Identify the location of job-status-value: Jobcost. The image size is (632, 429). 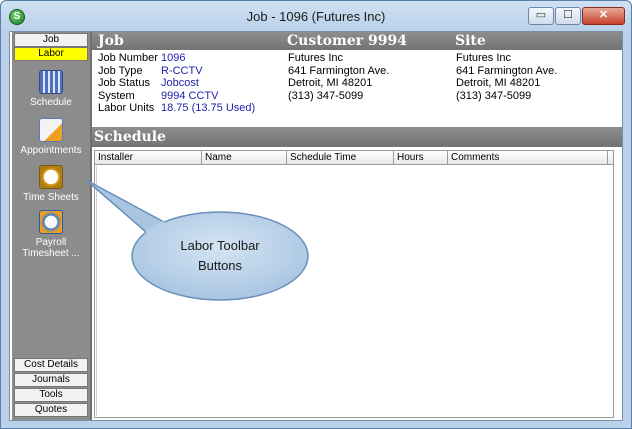
(180, 83).